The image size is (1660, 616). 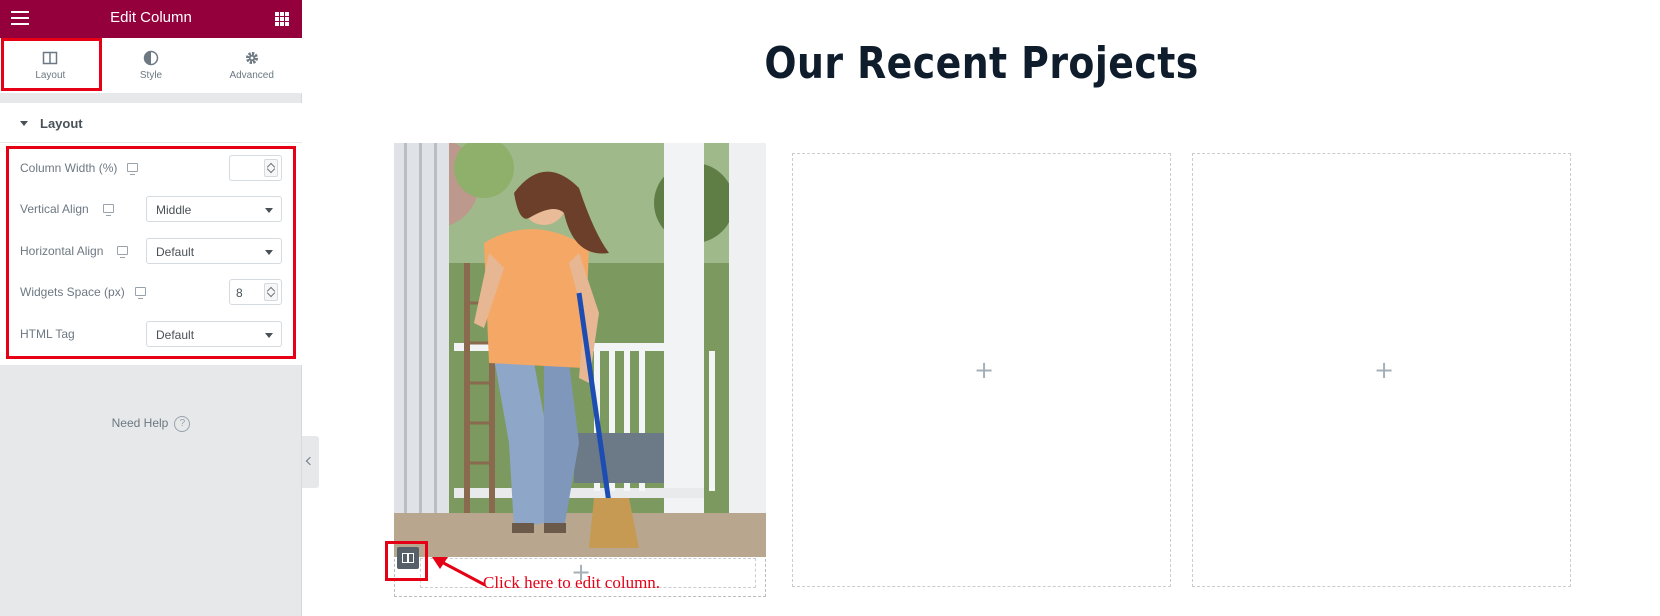 I want to click on widgets-grid-icon, so click(x=282, y=19).